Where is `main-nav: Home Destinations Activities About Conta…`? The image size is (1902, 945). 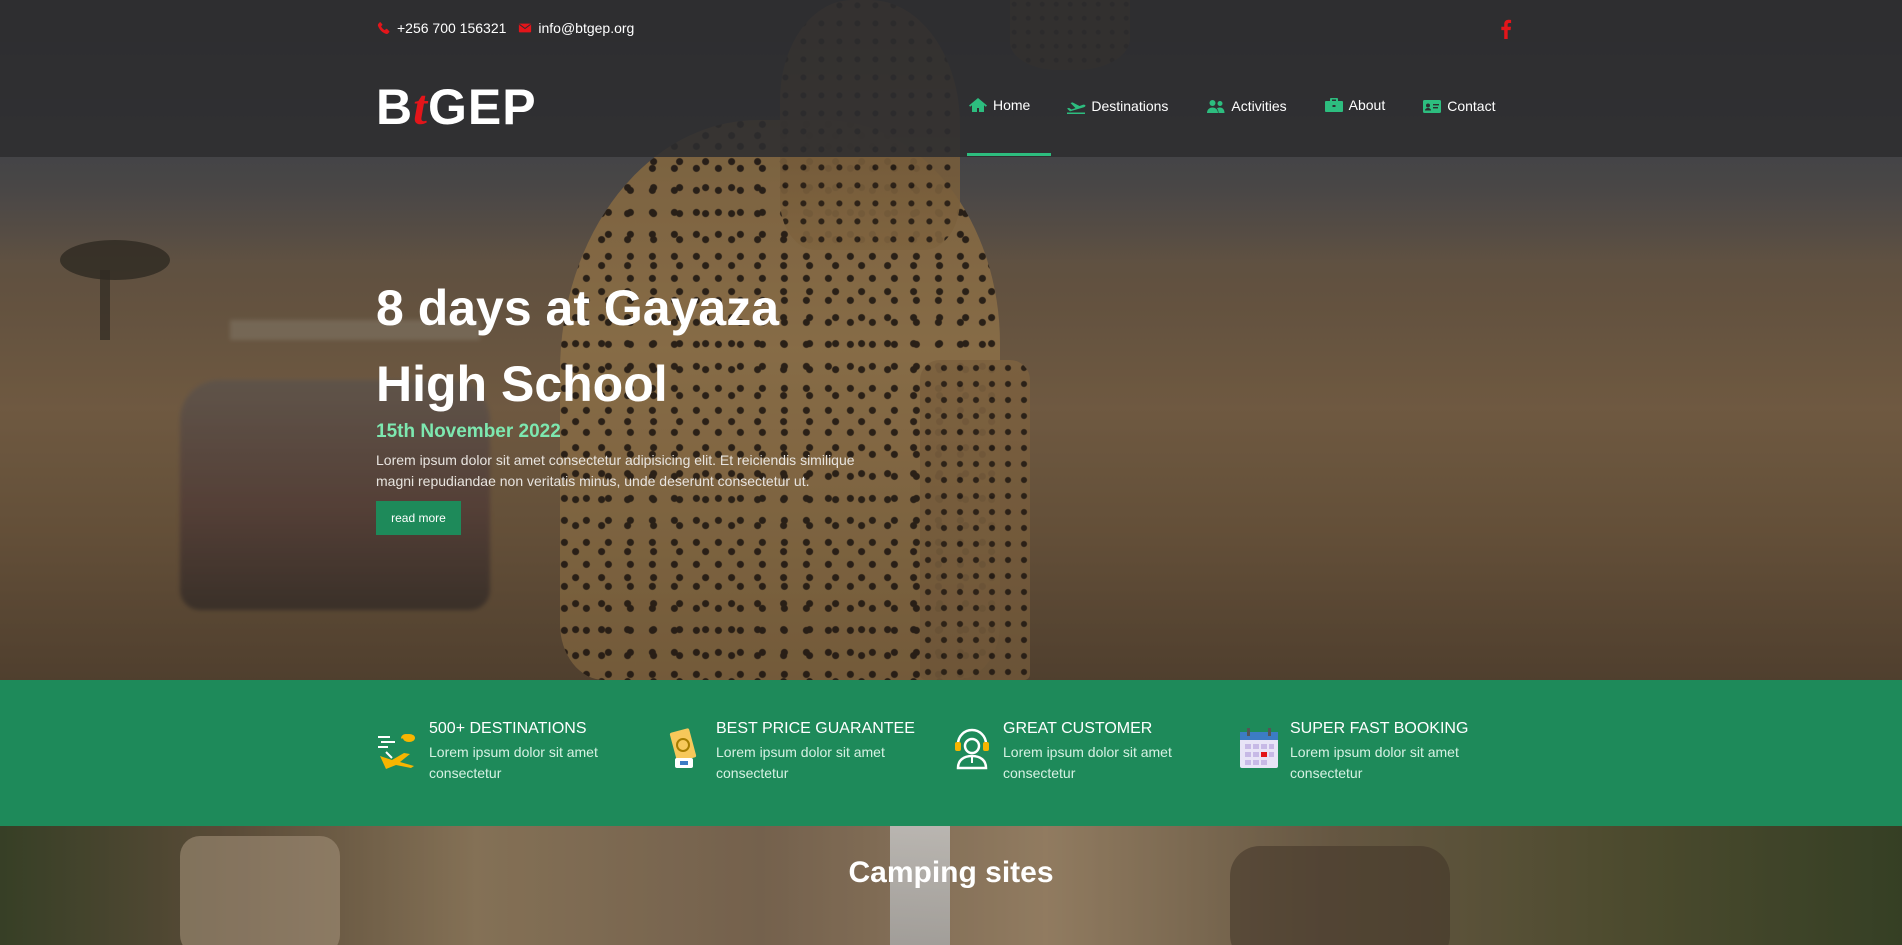 main-nav: Home Destinations Activities About Conta… is located at coordinates (1231, 105).